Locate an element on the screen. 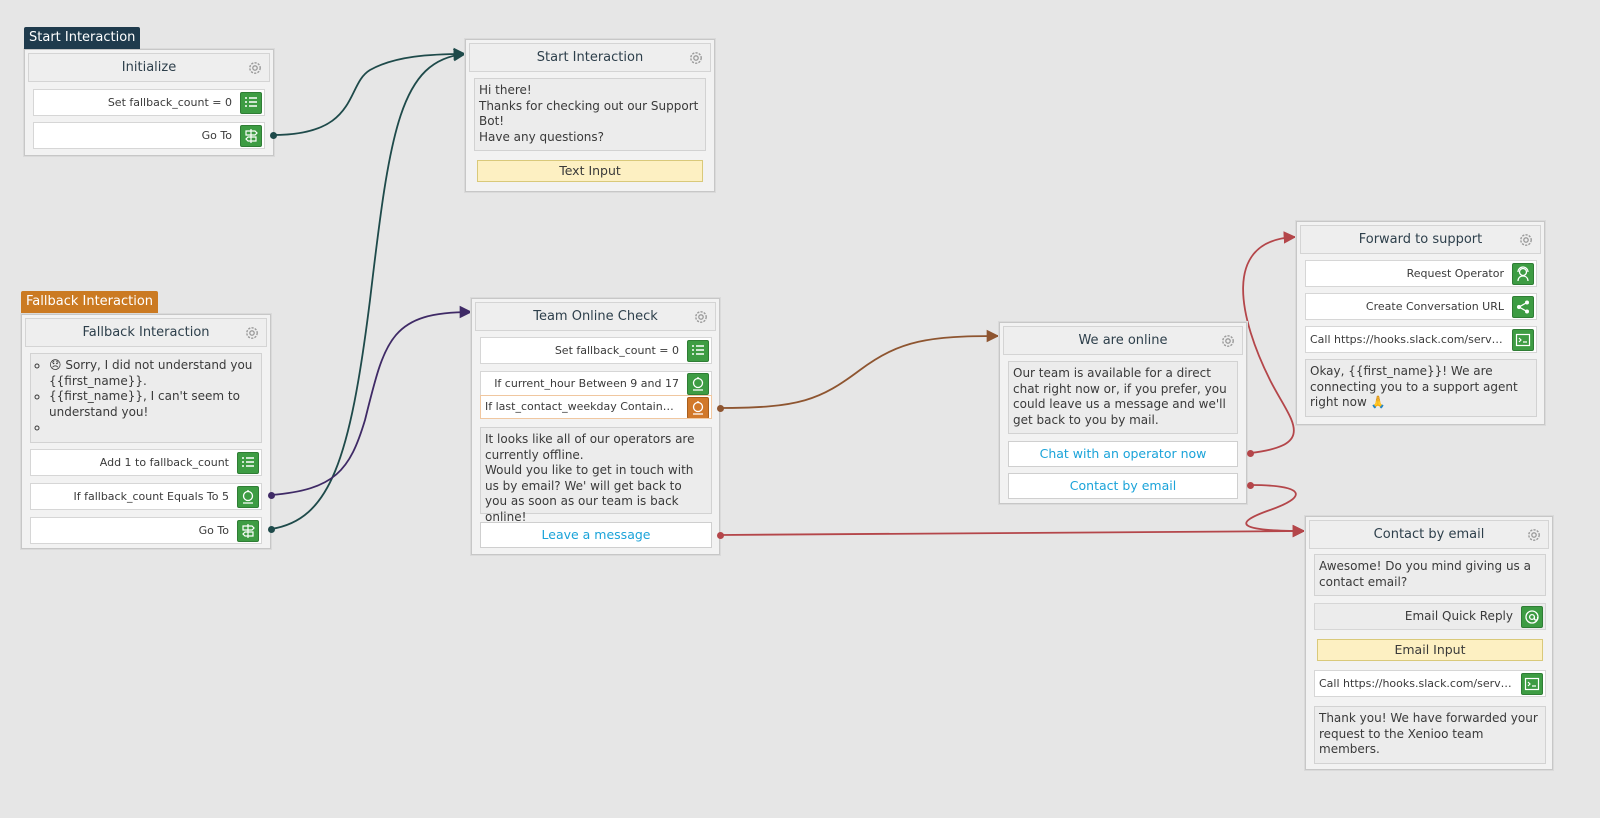  wire-chat-operator is located at coordinates (1269, 342).